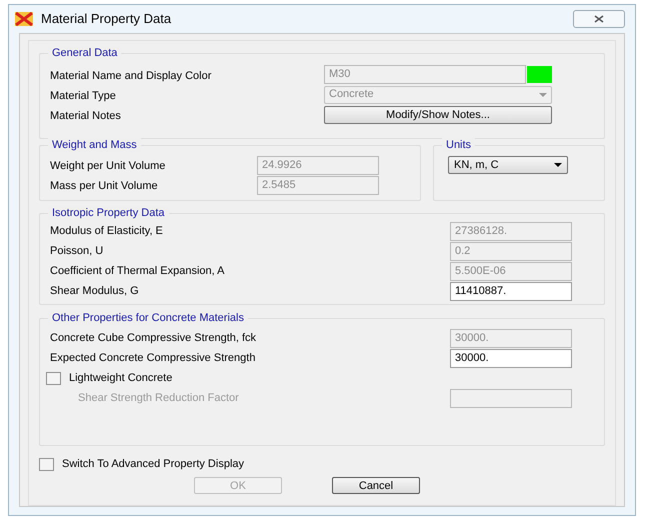  I want to click on field-label: Switch To Advanced Property Display, so click(153, 464).